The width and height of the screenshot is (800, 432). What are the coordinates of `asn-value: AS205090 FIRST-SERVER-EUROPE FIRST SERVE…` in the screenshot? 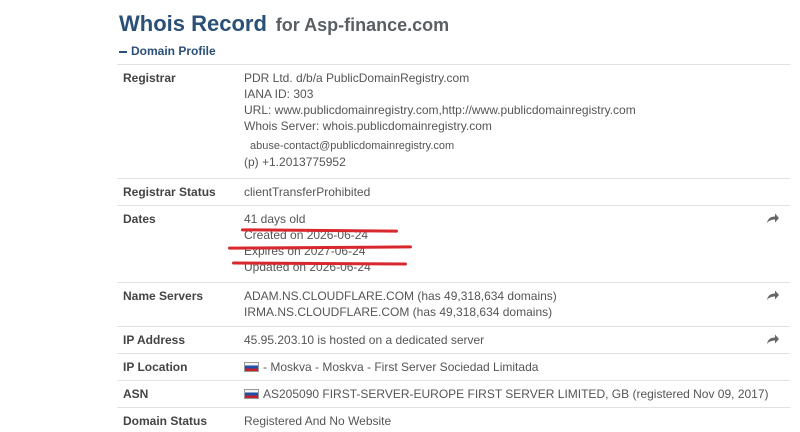 It's located at (506, 394).